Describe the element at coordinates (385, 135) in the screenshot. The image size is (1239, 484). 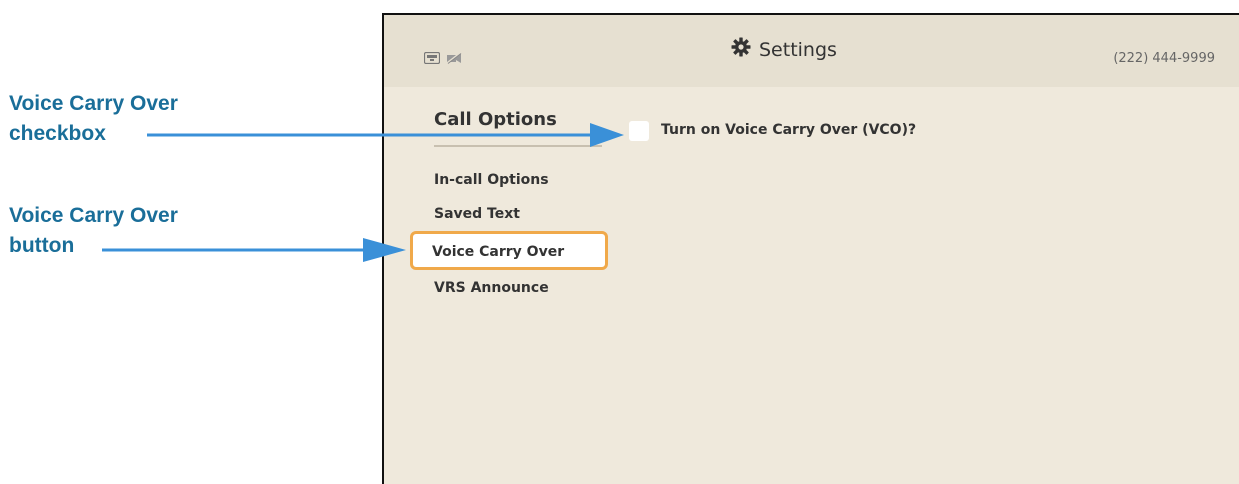
I see `arrow-to-checkbox` at that location.